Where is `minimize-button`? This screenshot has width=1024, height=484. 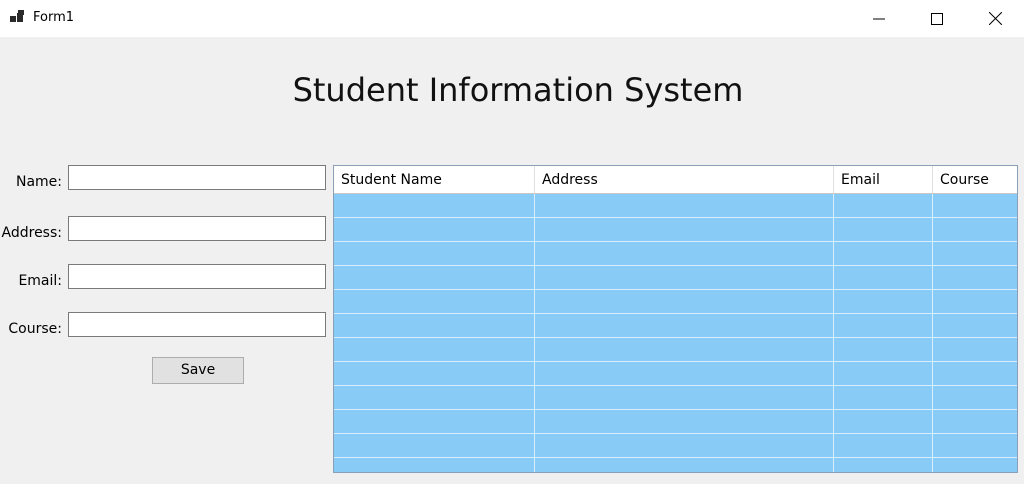
minimize-button is located at coordinates (879, 18).